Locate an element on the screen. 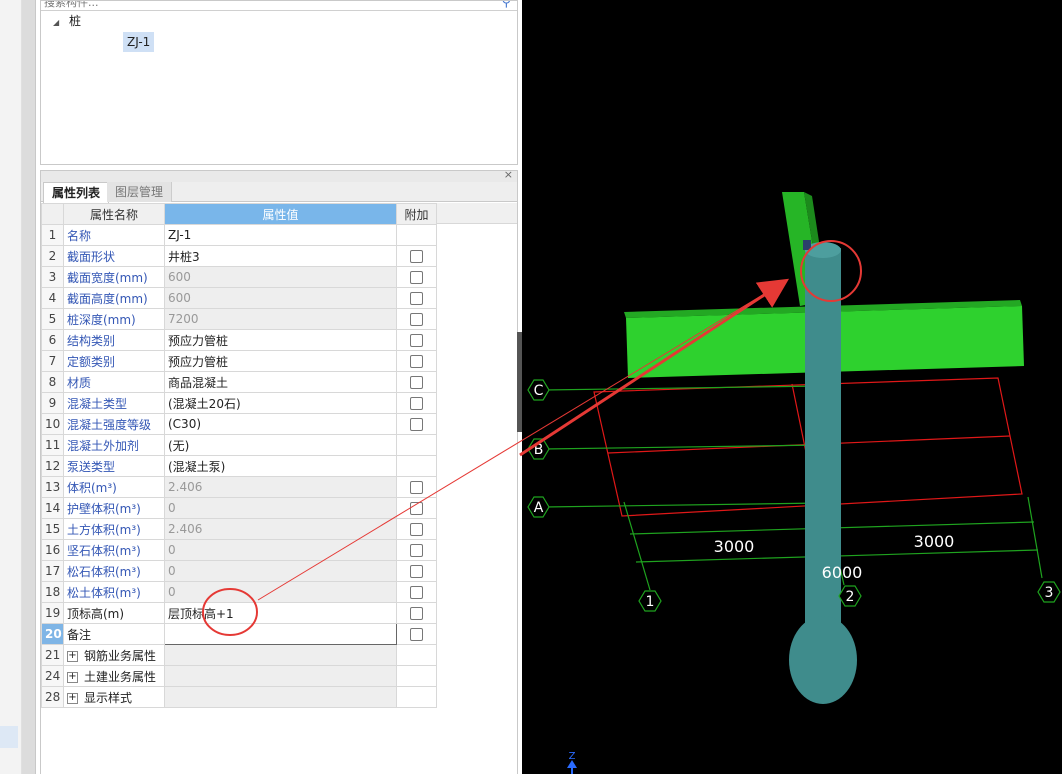 This screenshot has height=774, width=1062. table-row: 9 混凝土类型 (混凝土20石) is located at coordinates (239, 403).